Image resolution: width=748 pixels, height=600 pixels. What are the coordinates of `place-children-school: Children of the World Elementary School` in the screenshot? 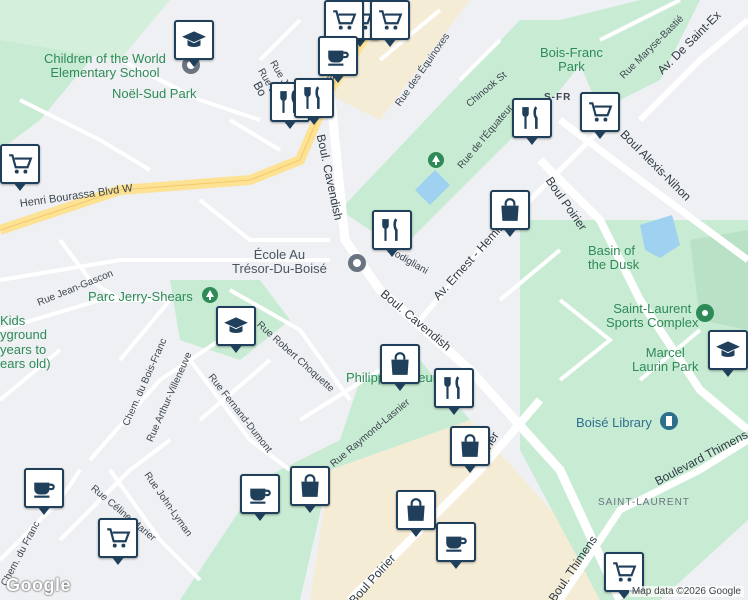 It's located at (105, 66).